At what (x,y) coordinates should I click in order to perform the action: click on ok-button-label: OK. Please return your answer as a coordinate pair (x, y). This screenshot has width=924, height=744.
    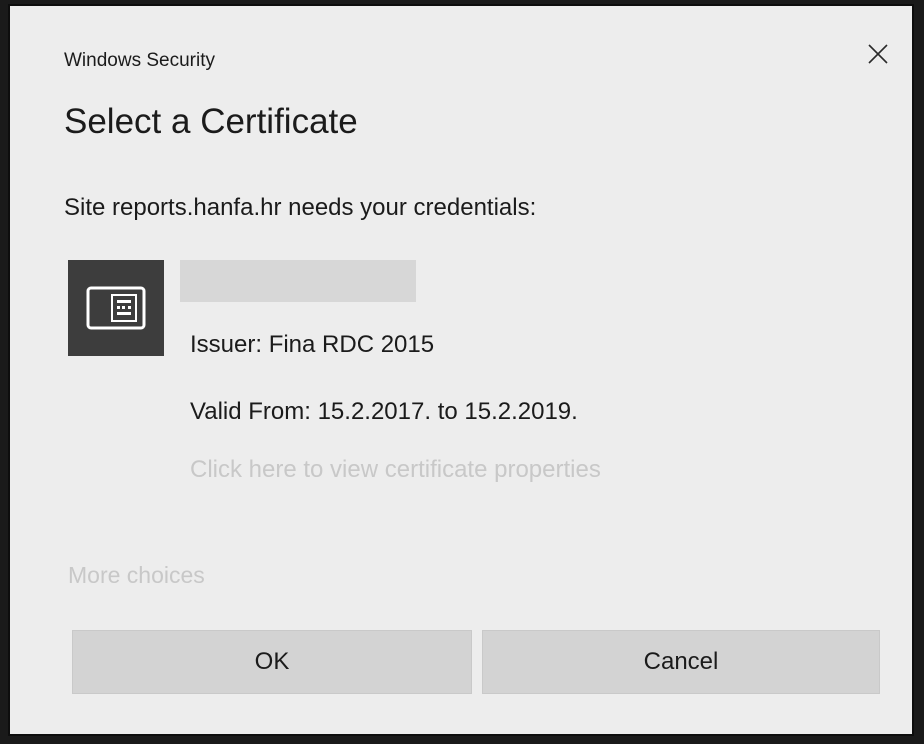
    Looking at the image, I should click on (272, 661).